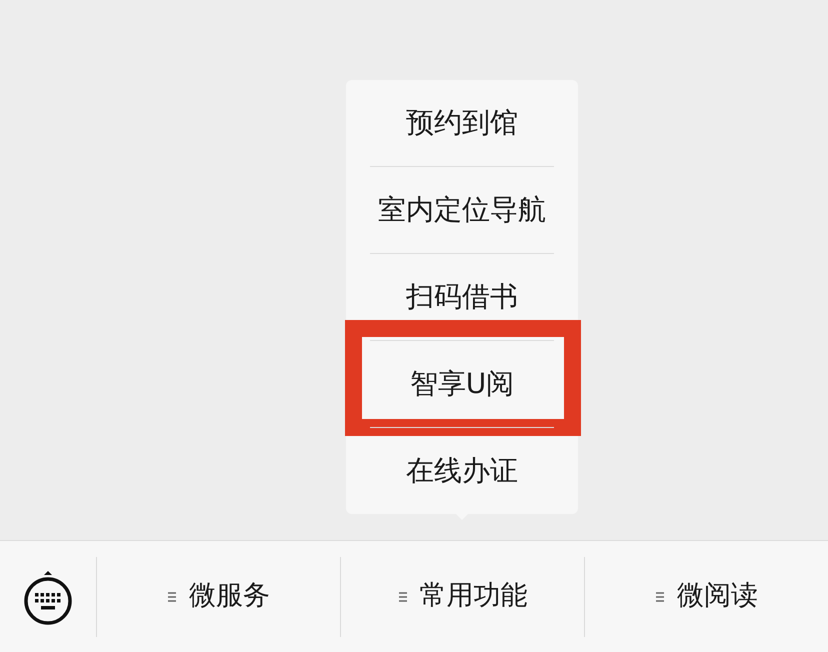 The image size is (828, 652). Describe the element at coordinates (462, 384) in the screenshot. I see `menu-item: 智享U阅` at that location.